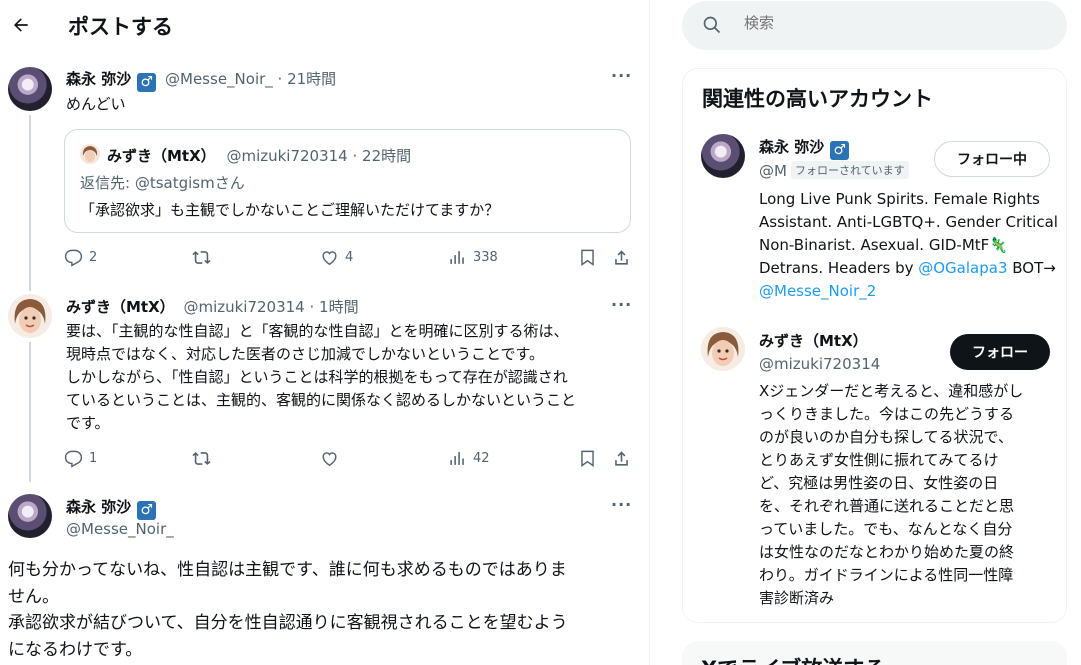 This screenshot has width=1081, height=665. Describe the element at coordinates (481, 458) in the screenshot. I see `view-count: 42` at that location.